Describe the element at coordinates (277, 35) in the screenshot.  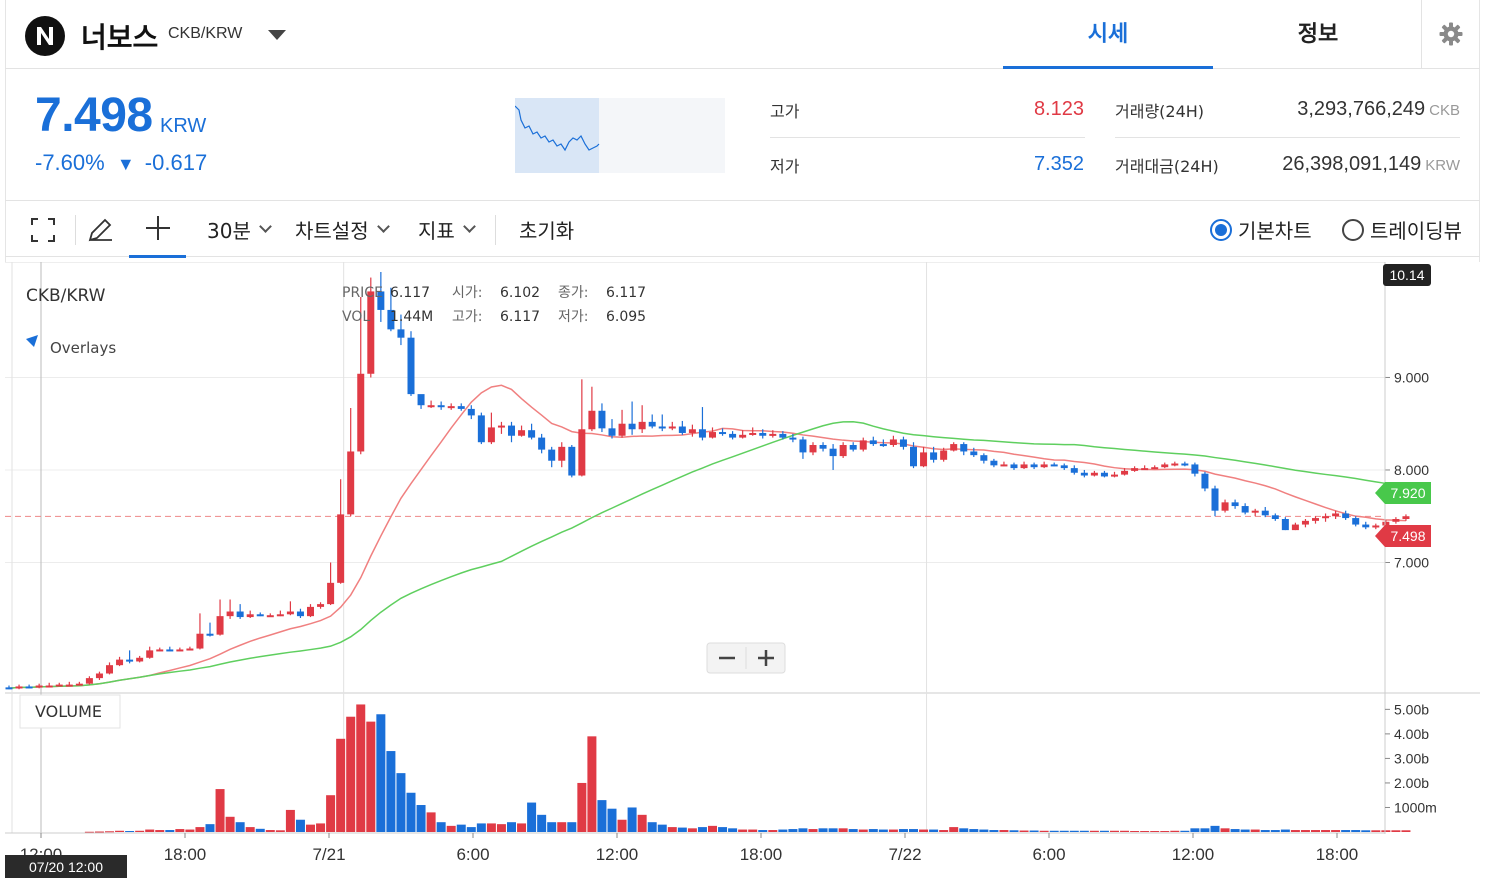
I see `coin-select-caret-icon` at that location.